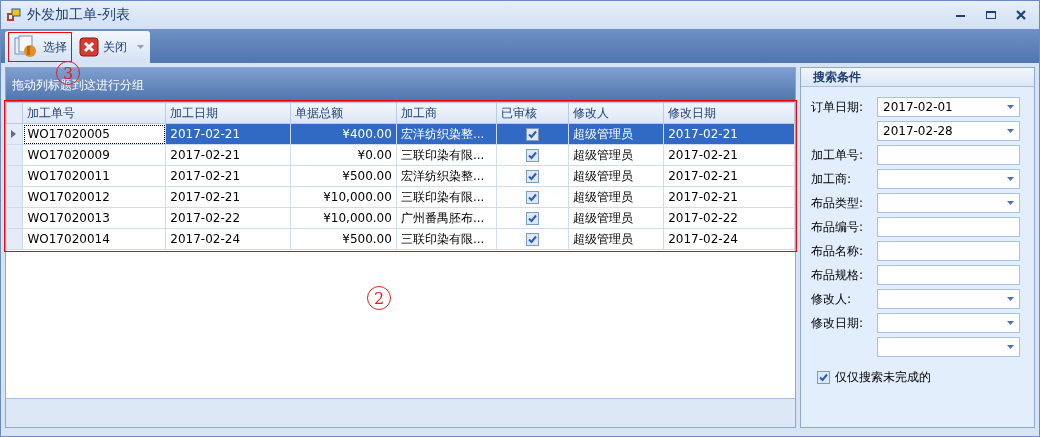  Describe the element at coordinates (729, 113) in the screenshot. I see `column-header: 修改日期` at that location.